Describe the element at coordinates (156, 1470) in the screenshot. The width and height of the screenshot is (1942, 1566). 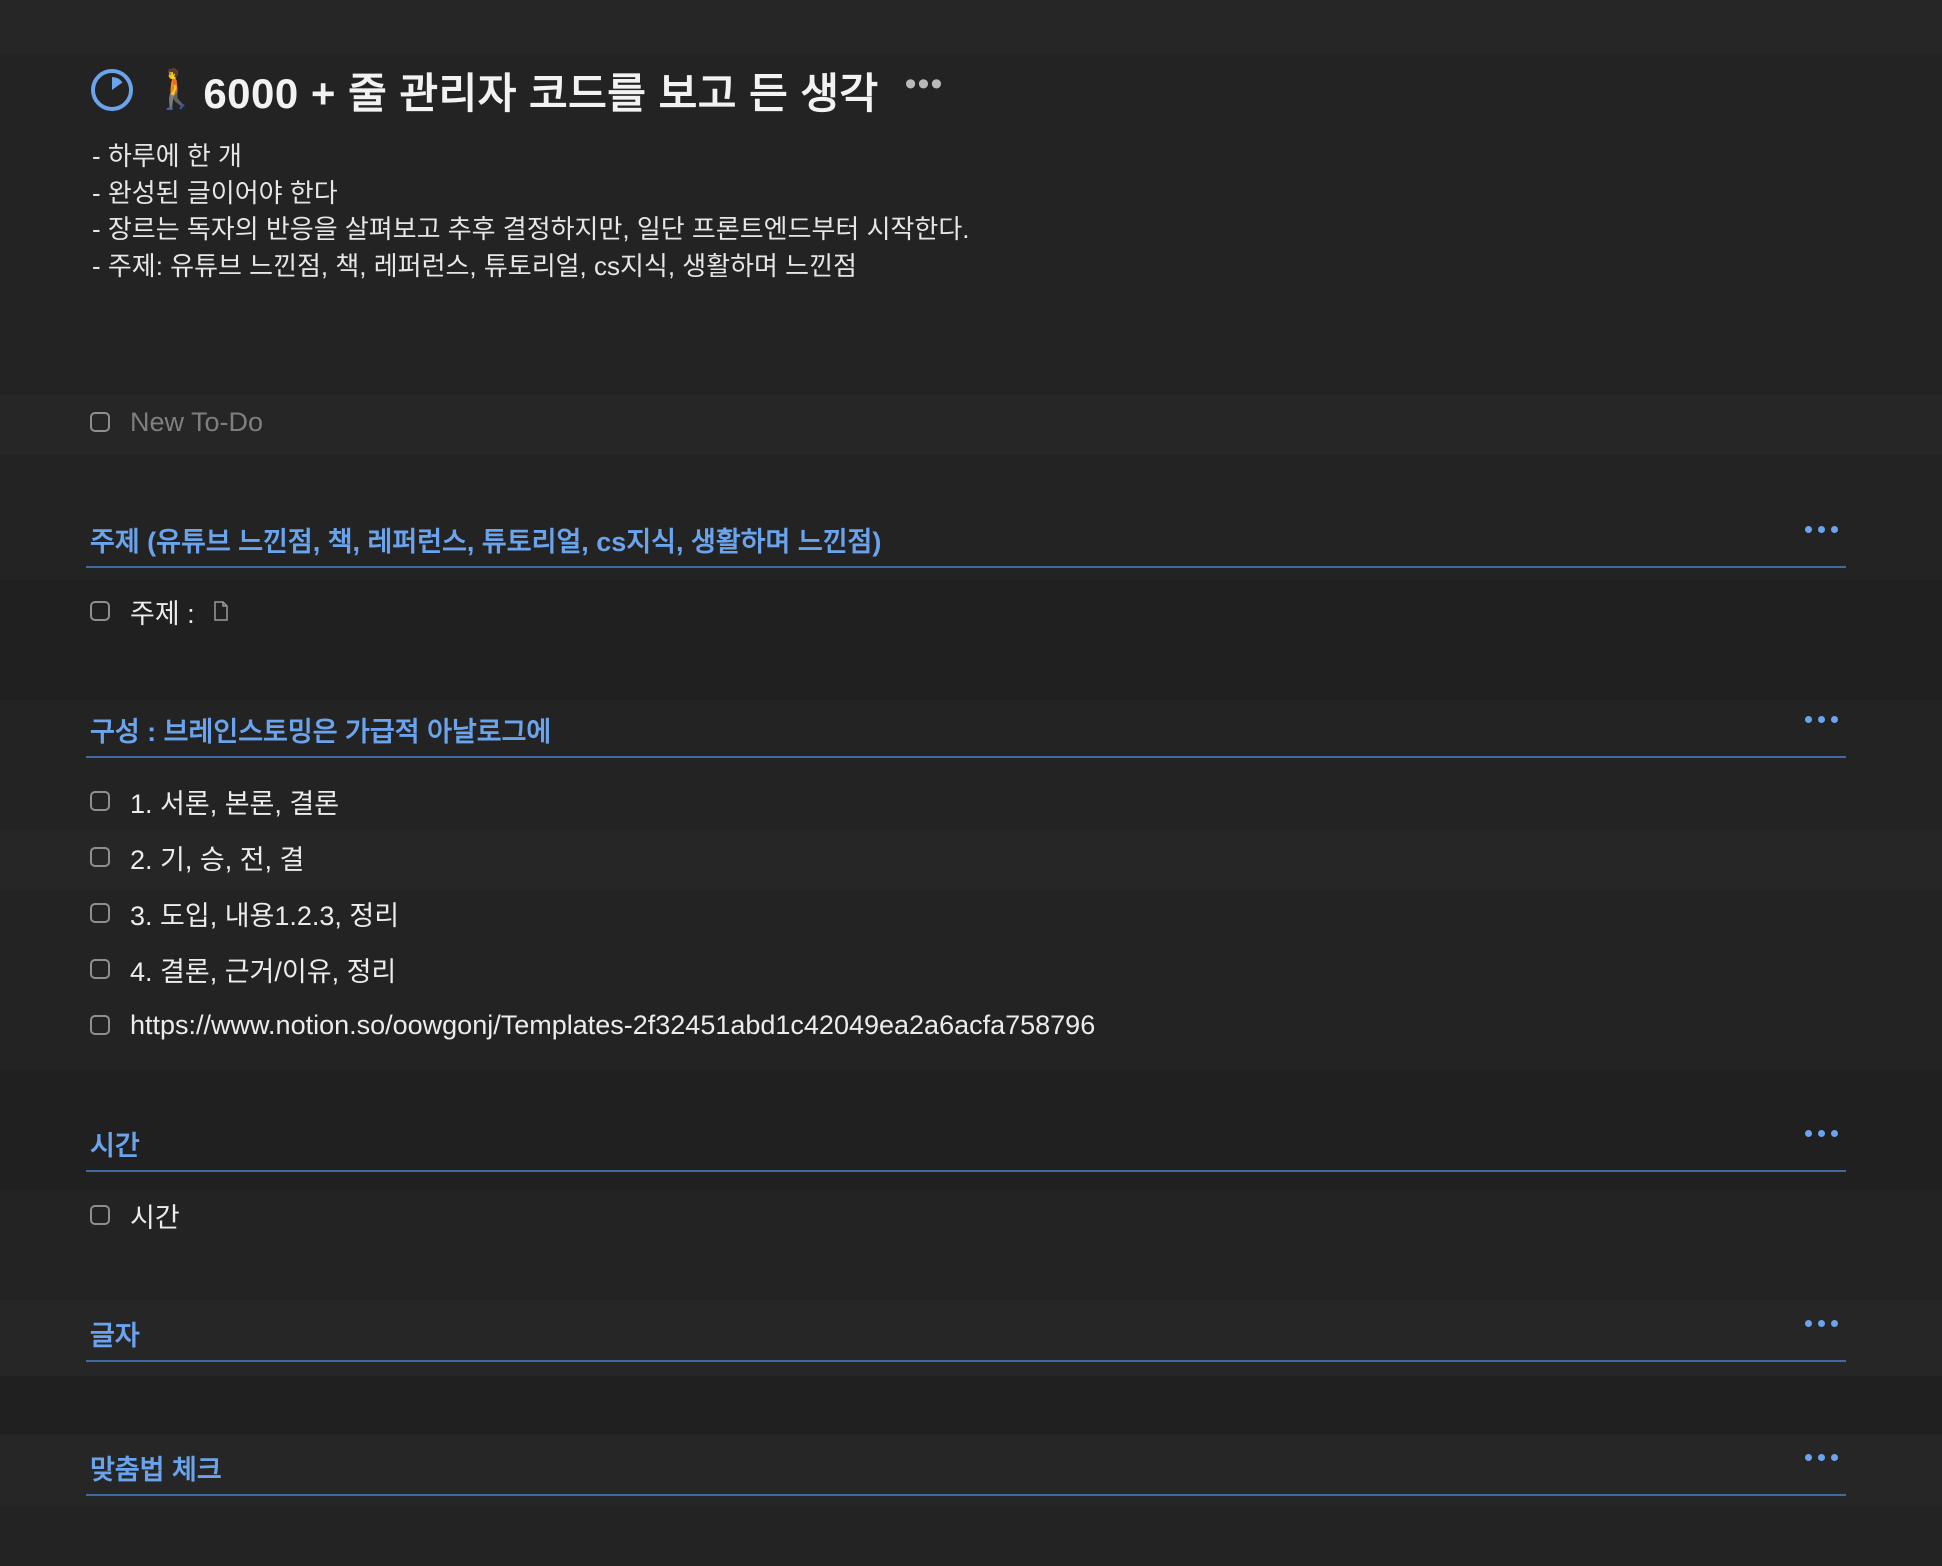
I see `section-heading-label: 맞춤법 체크` at that location.